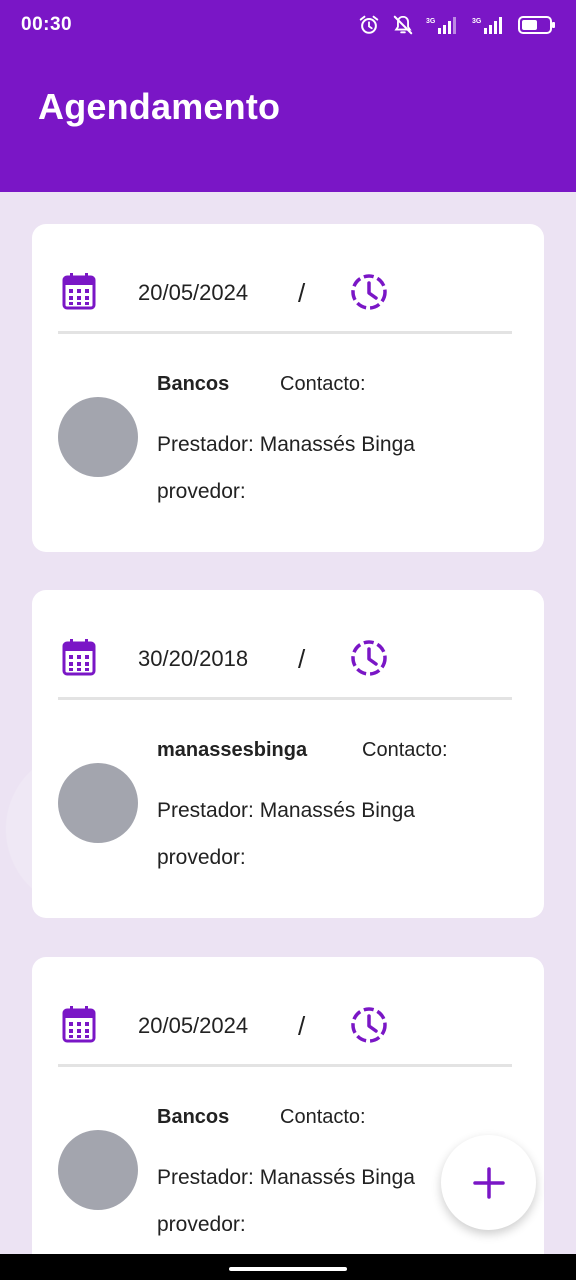 This screenshot has width=576, height=1280. I want to click on home-gesture-handle, so click(288, 1269).